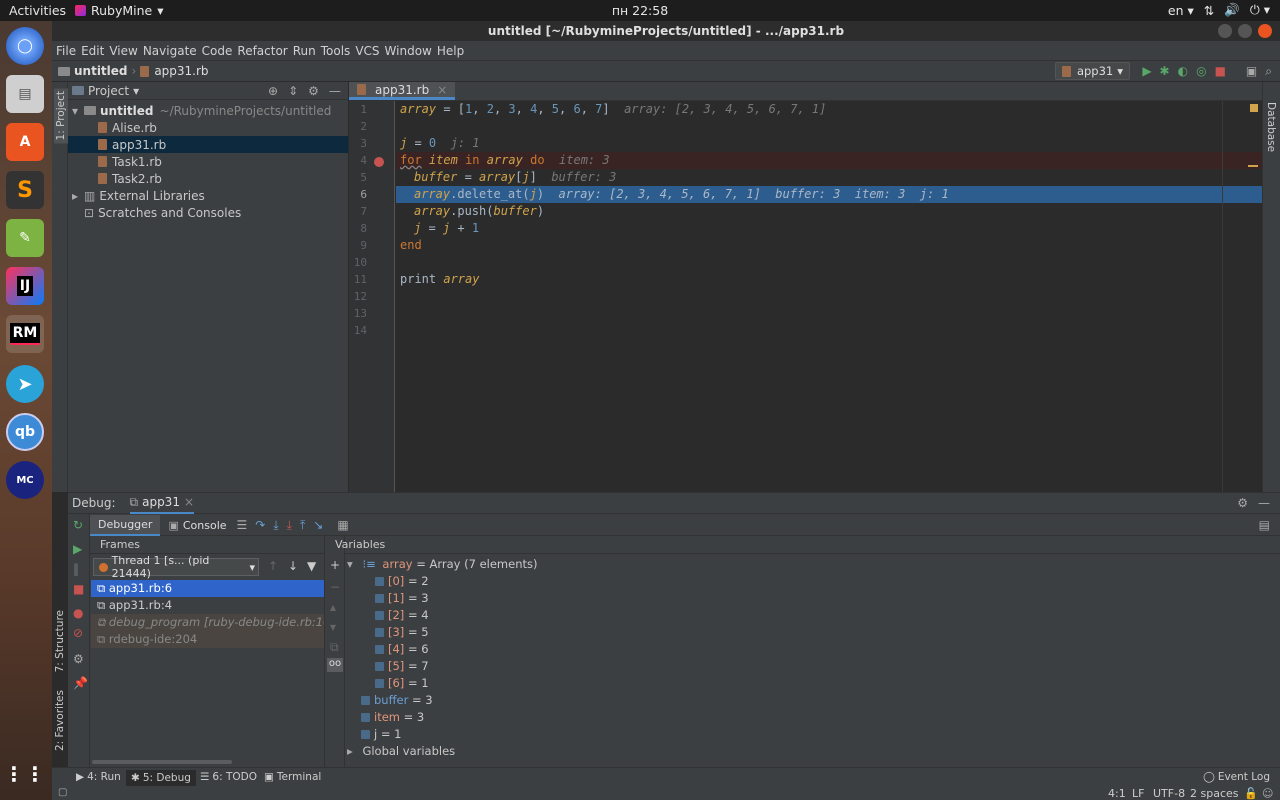 This screenshot has width=1280, height=800. What do you see at coordinates (450, 51) in the screenshot?
I see `menu-help: Help` at bounding box center [450, 51].